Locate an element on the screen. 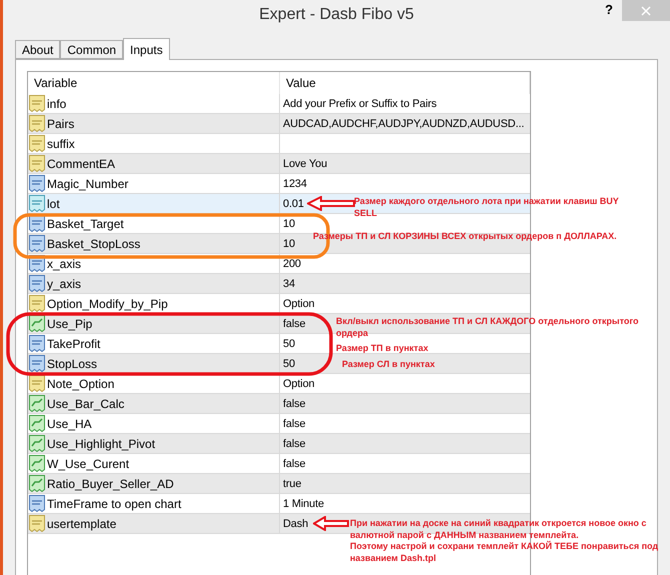 Image resolution: width=670 pixels, height=575 pixels. variable-cell: Option_Modify_by_Pip is located at coordinates (154, 303).